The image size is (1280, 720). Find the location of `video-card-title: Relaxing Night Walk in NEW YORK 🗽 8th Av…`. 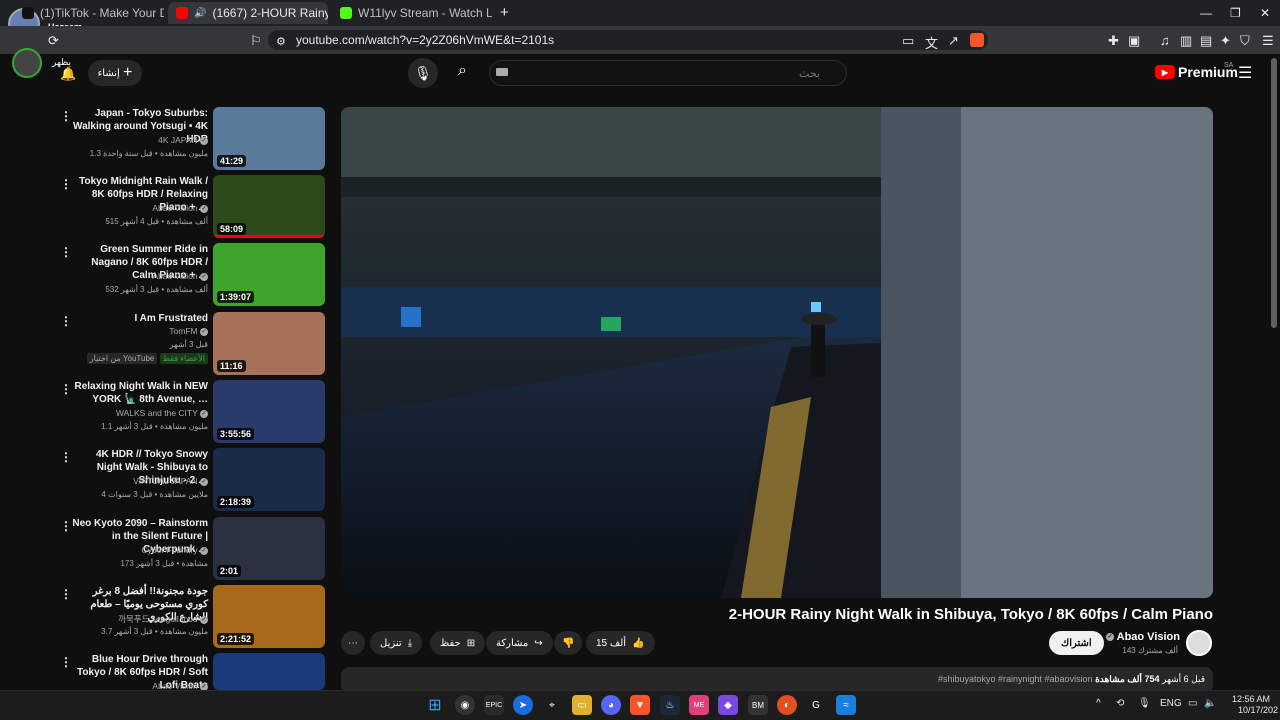

video-card-title: Relaxing Night Walk in NEW YORK 🗽 8th Av… is located at coordinates (138, 393).